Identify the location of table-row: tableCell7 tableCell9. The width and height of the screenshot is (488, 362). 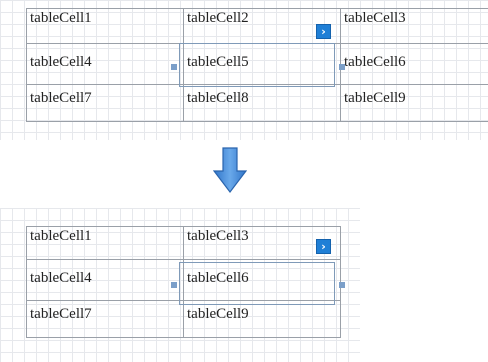
(183, 319).